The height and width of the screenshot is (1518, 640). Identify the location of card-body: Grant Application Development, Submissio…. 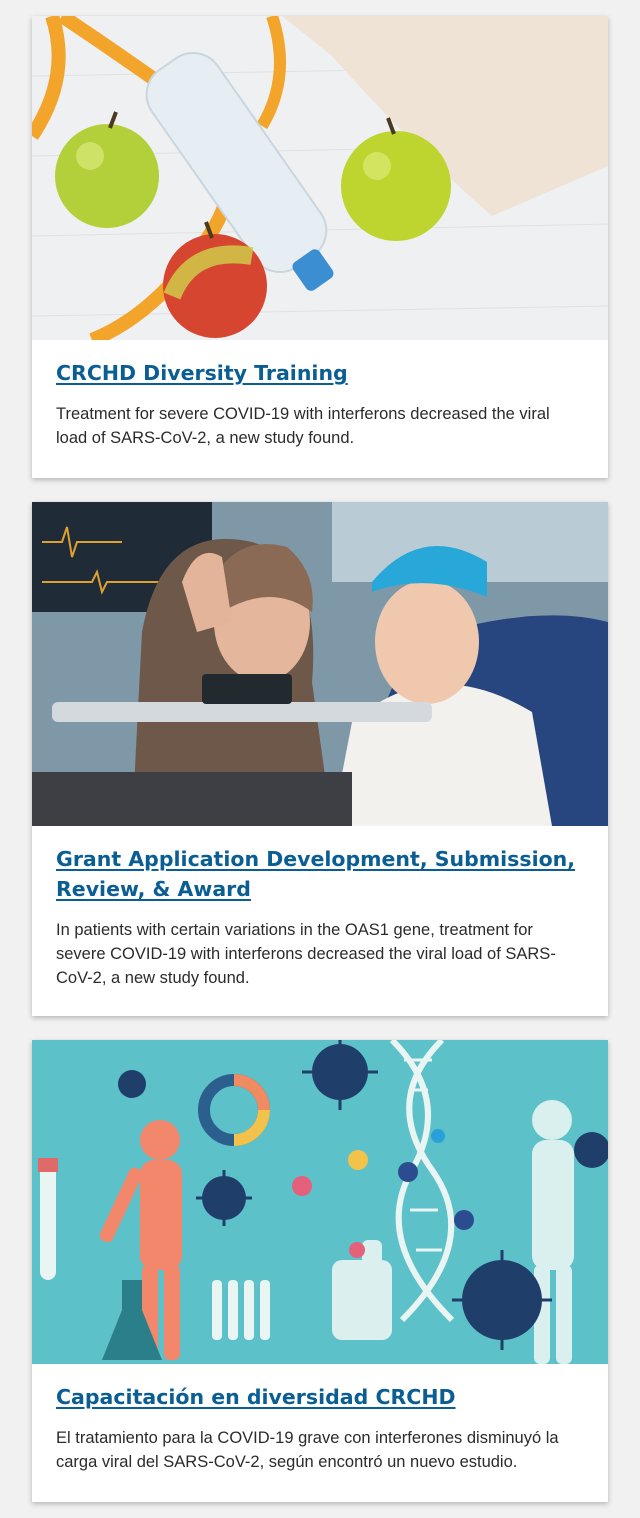
(320, 908).